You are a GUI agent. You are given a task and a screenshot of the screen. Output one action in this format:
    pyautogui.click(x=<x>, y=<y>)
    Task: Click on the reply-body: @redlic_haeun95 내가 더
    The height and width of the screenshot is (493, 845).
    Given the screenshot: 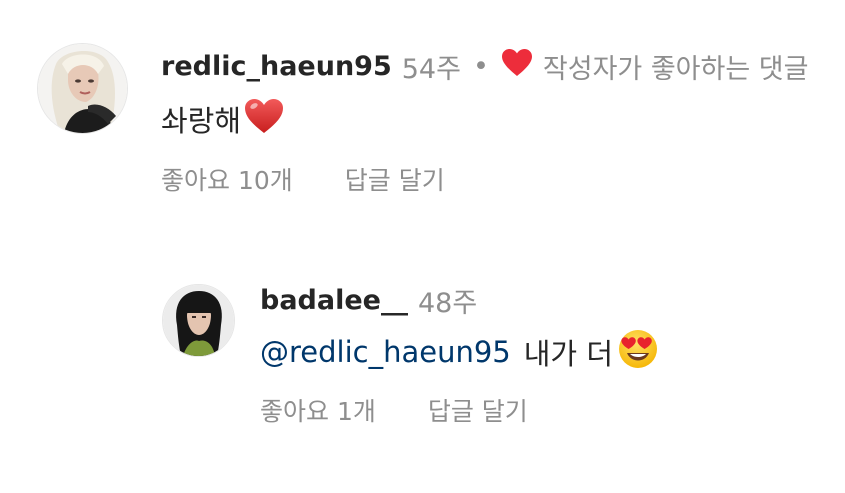 What is the action you would take?
    pyautogui.click(x=459, y=352)
    